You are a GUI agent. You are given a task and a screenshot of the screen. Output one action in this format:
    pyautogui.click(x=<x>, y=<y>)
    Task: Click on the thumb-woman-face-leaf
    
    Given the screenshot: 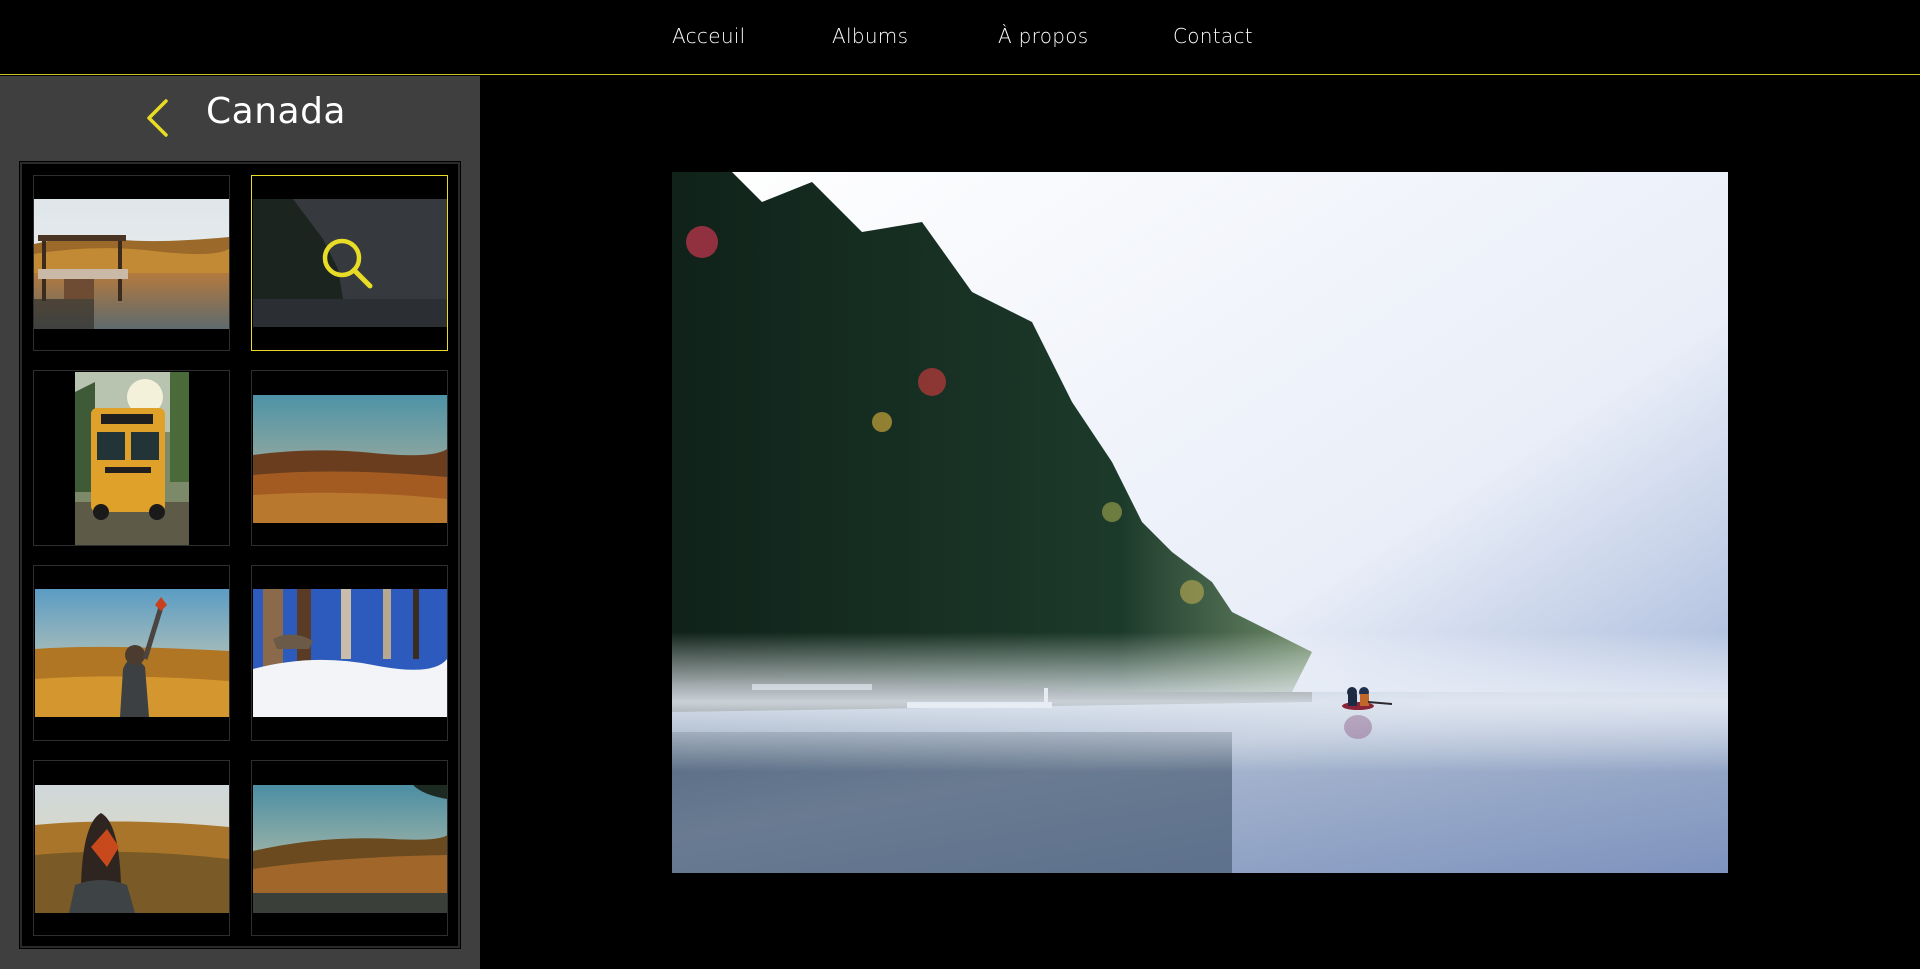 What is the action you would take?
    pyautogui.click(x=131, y=848)
    